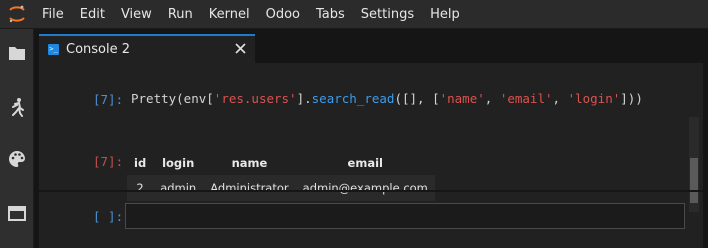  What do you see at coordinates (178, 188) in the screenshot?
I see `table-cell: admin` at bounding box center [178, 188].